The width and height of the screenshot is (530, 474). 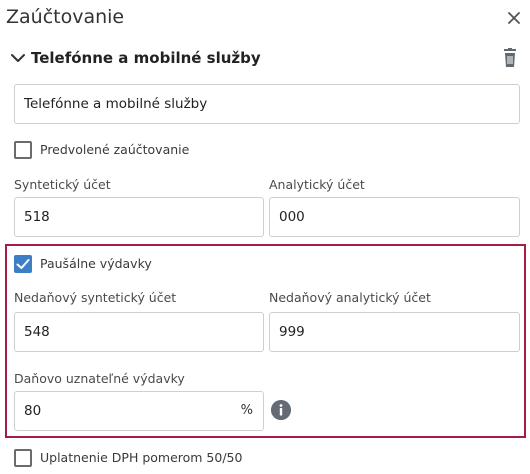 I want to click on section-name-input: Telefónne a mobilné služby, so click(x=267, y=104).